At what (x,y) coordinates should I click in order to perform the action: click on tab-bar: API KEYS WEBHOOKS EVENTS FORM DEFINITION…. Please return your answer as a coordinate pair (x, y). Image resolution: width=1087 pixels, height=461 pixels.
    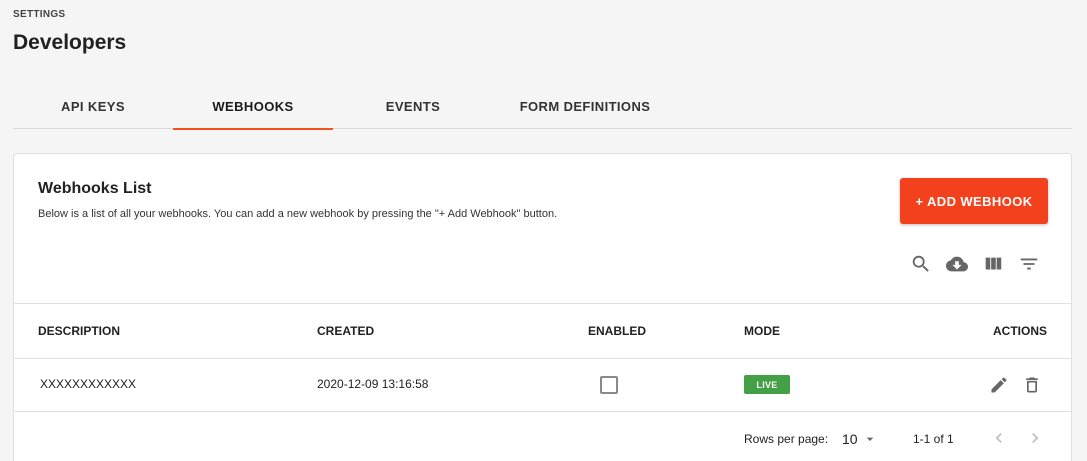
    Looking at the image, I should click on (542, 107).